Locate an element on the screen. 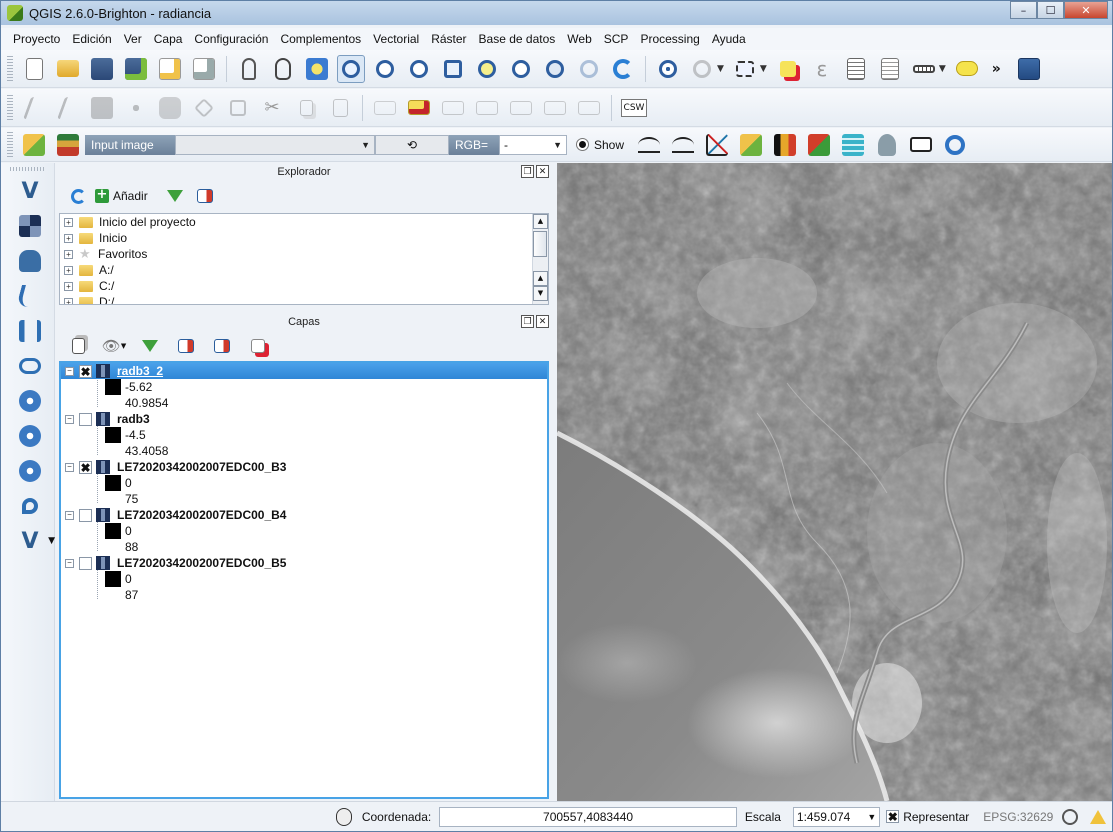 The height and width of the screenshot is (832, 1113). cut-features-button: ✂ is located at coordinates (272, 108).